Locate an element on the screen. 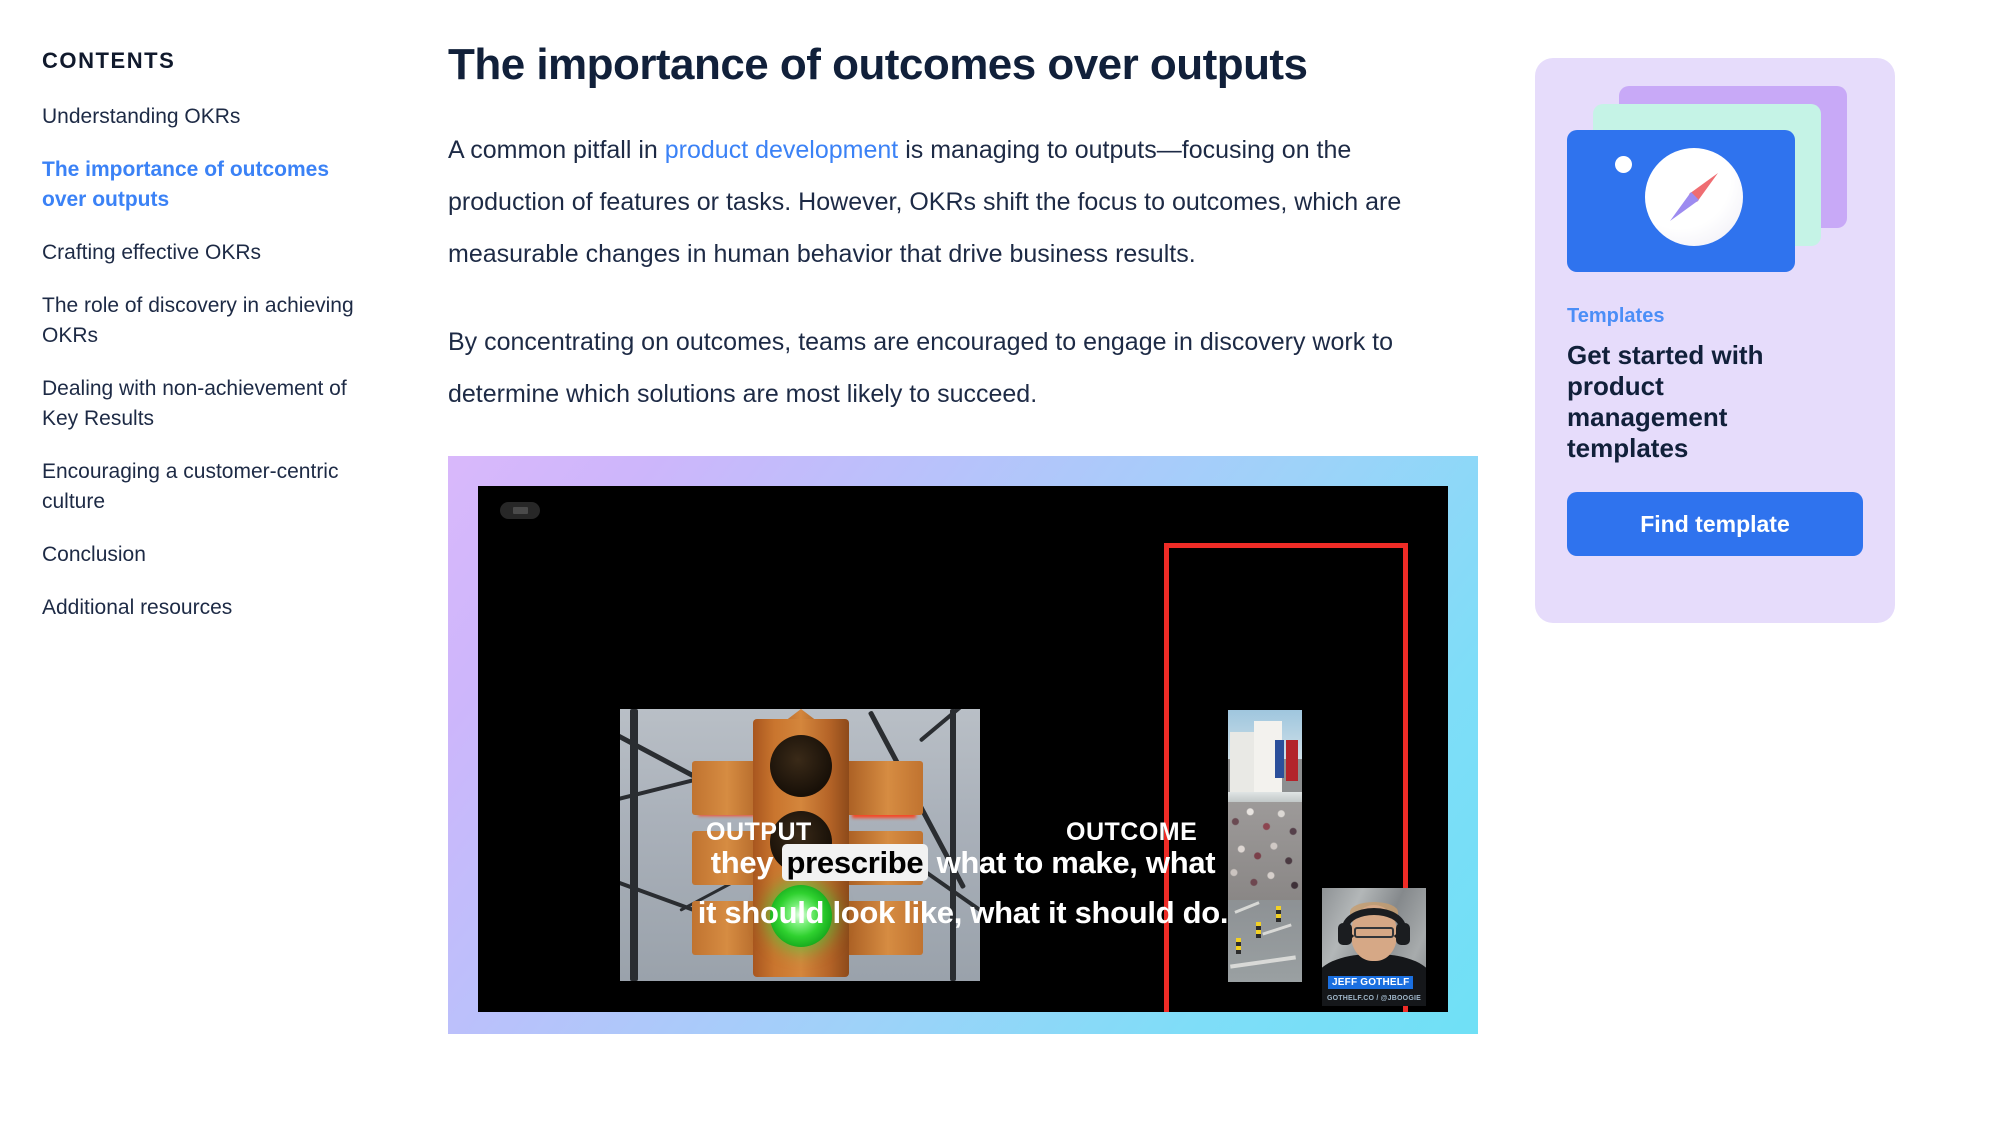 The width and height of the screenshot is (2000, 1133). toc-item-role-of-discovery: The role of discovery in achieving OKRs is located at coordinates (204, 321).